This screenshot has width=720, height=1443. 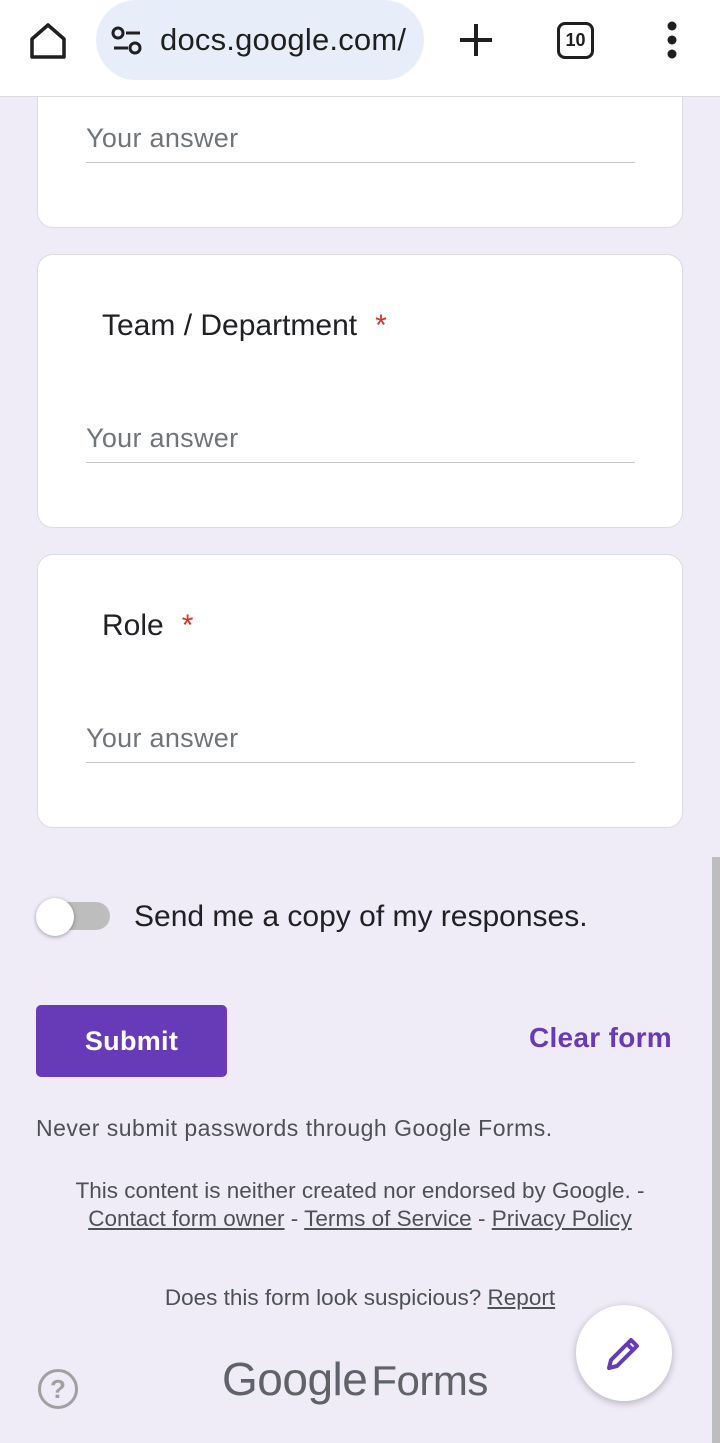 I want to click on privacy-policy-link: Privacy Policy, so click(x=562, y=1218).